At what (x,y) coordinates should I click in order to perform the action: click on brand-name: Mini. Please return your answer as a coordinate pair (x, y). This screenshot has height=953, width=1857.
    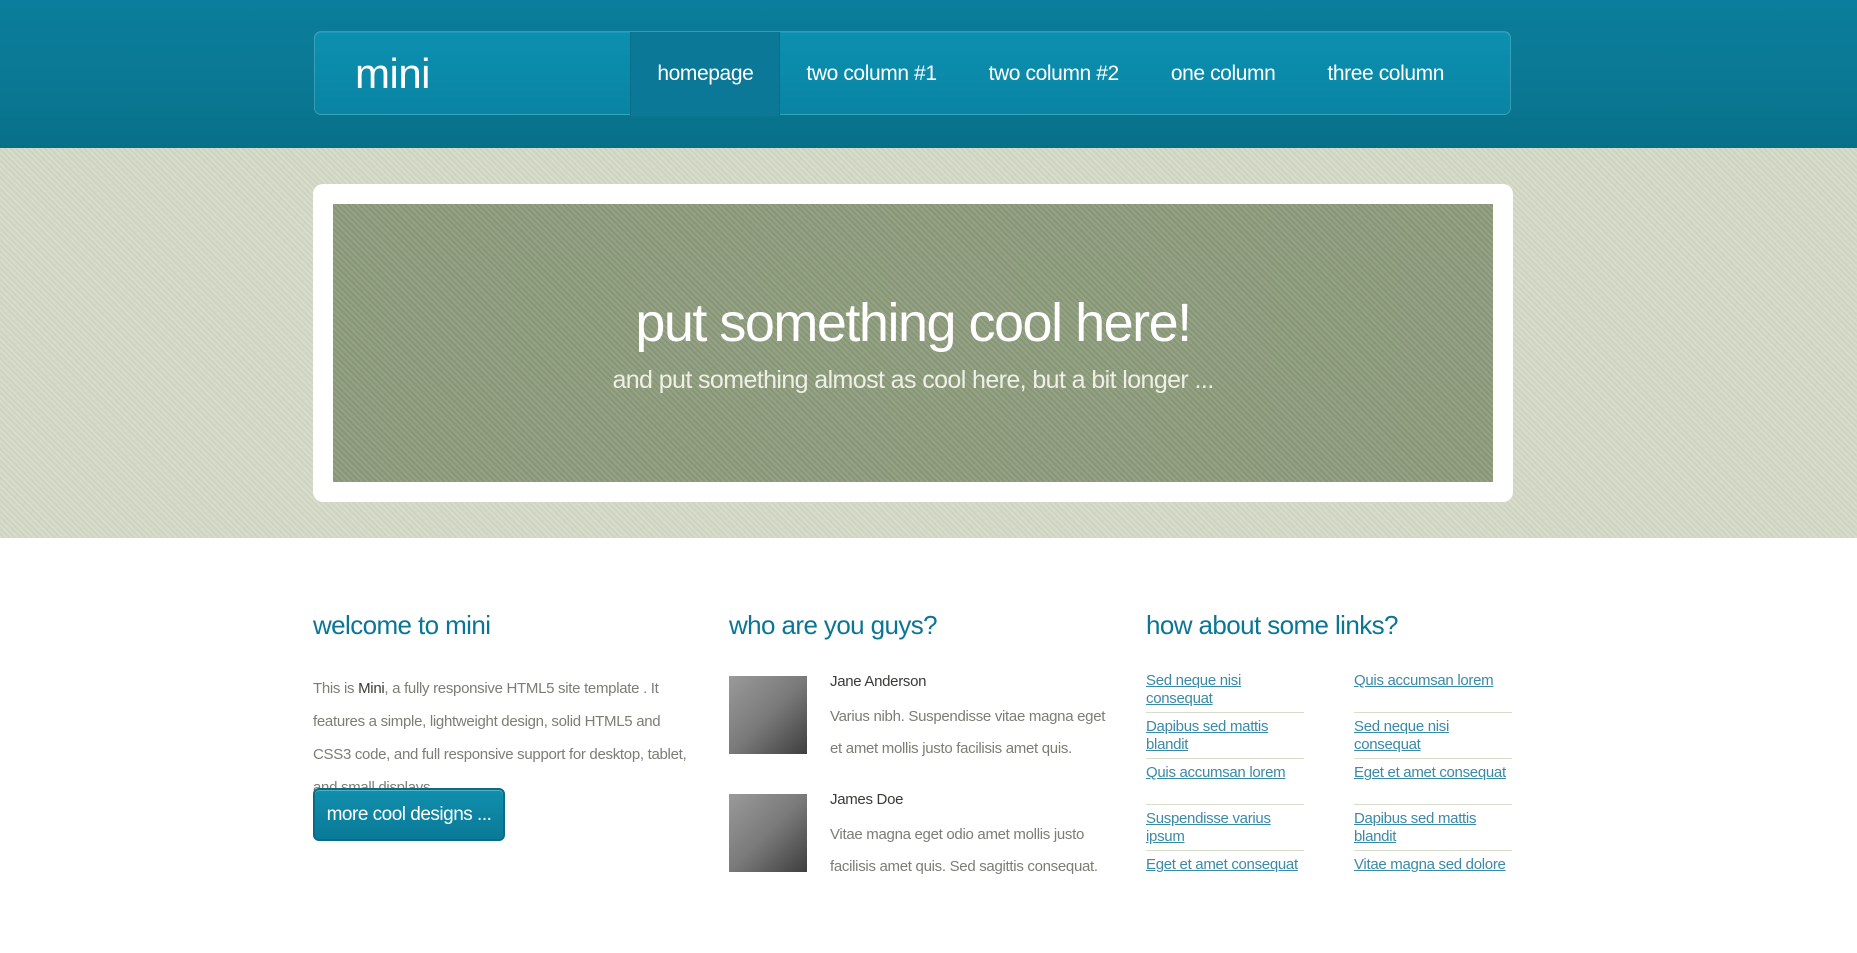
    Looking at the image, I should click on (371, 688).